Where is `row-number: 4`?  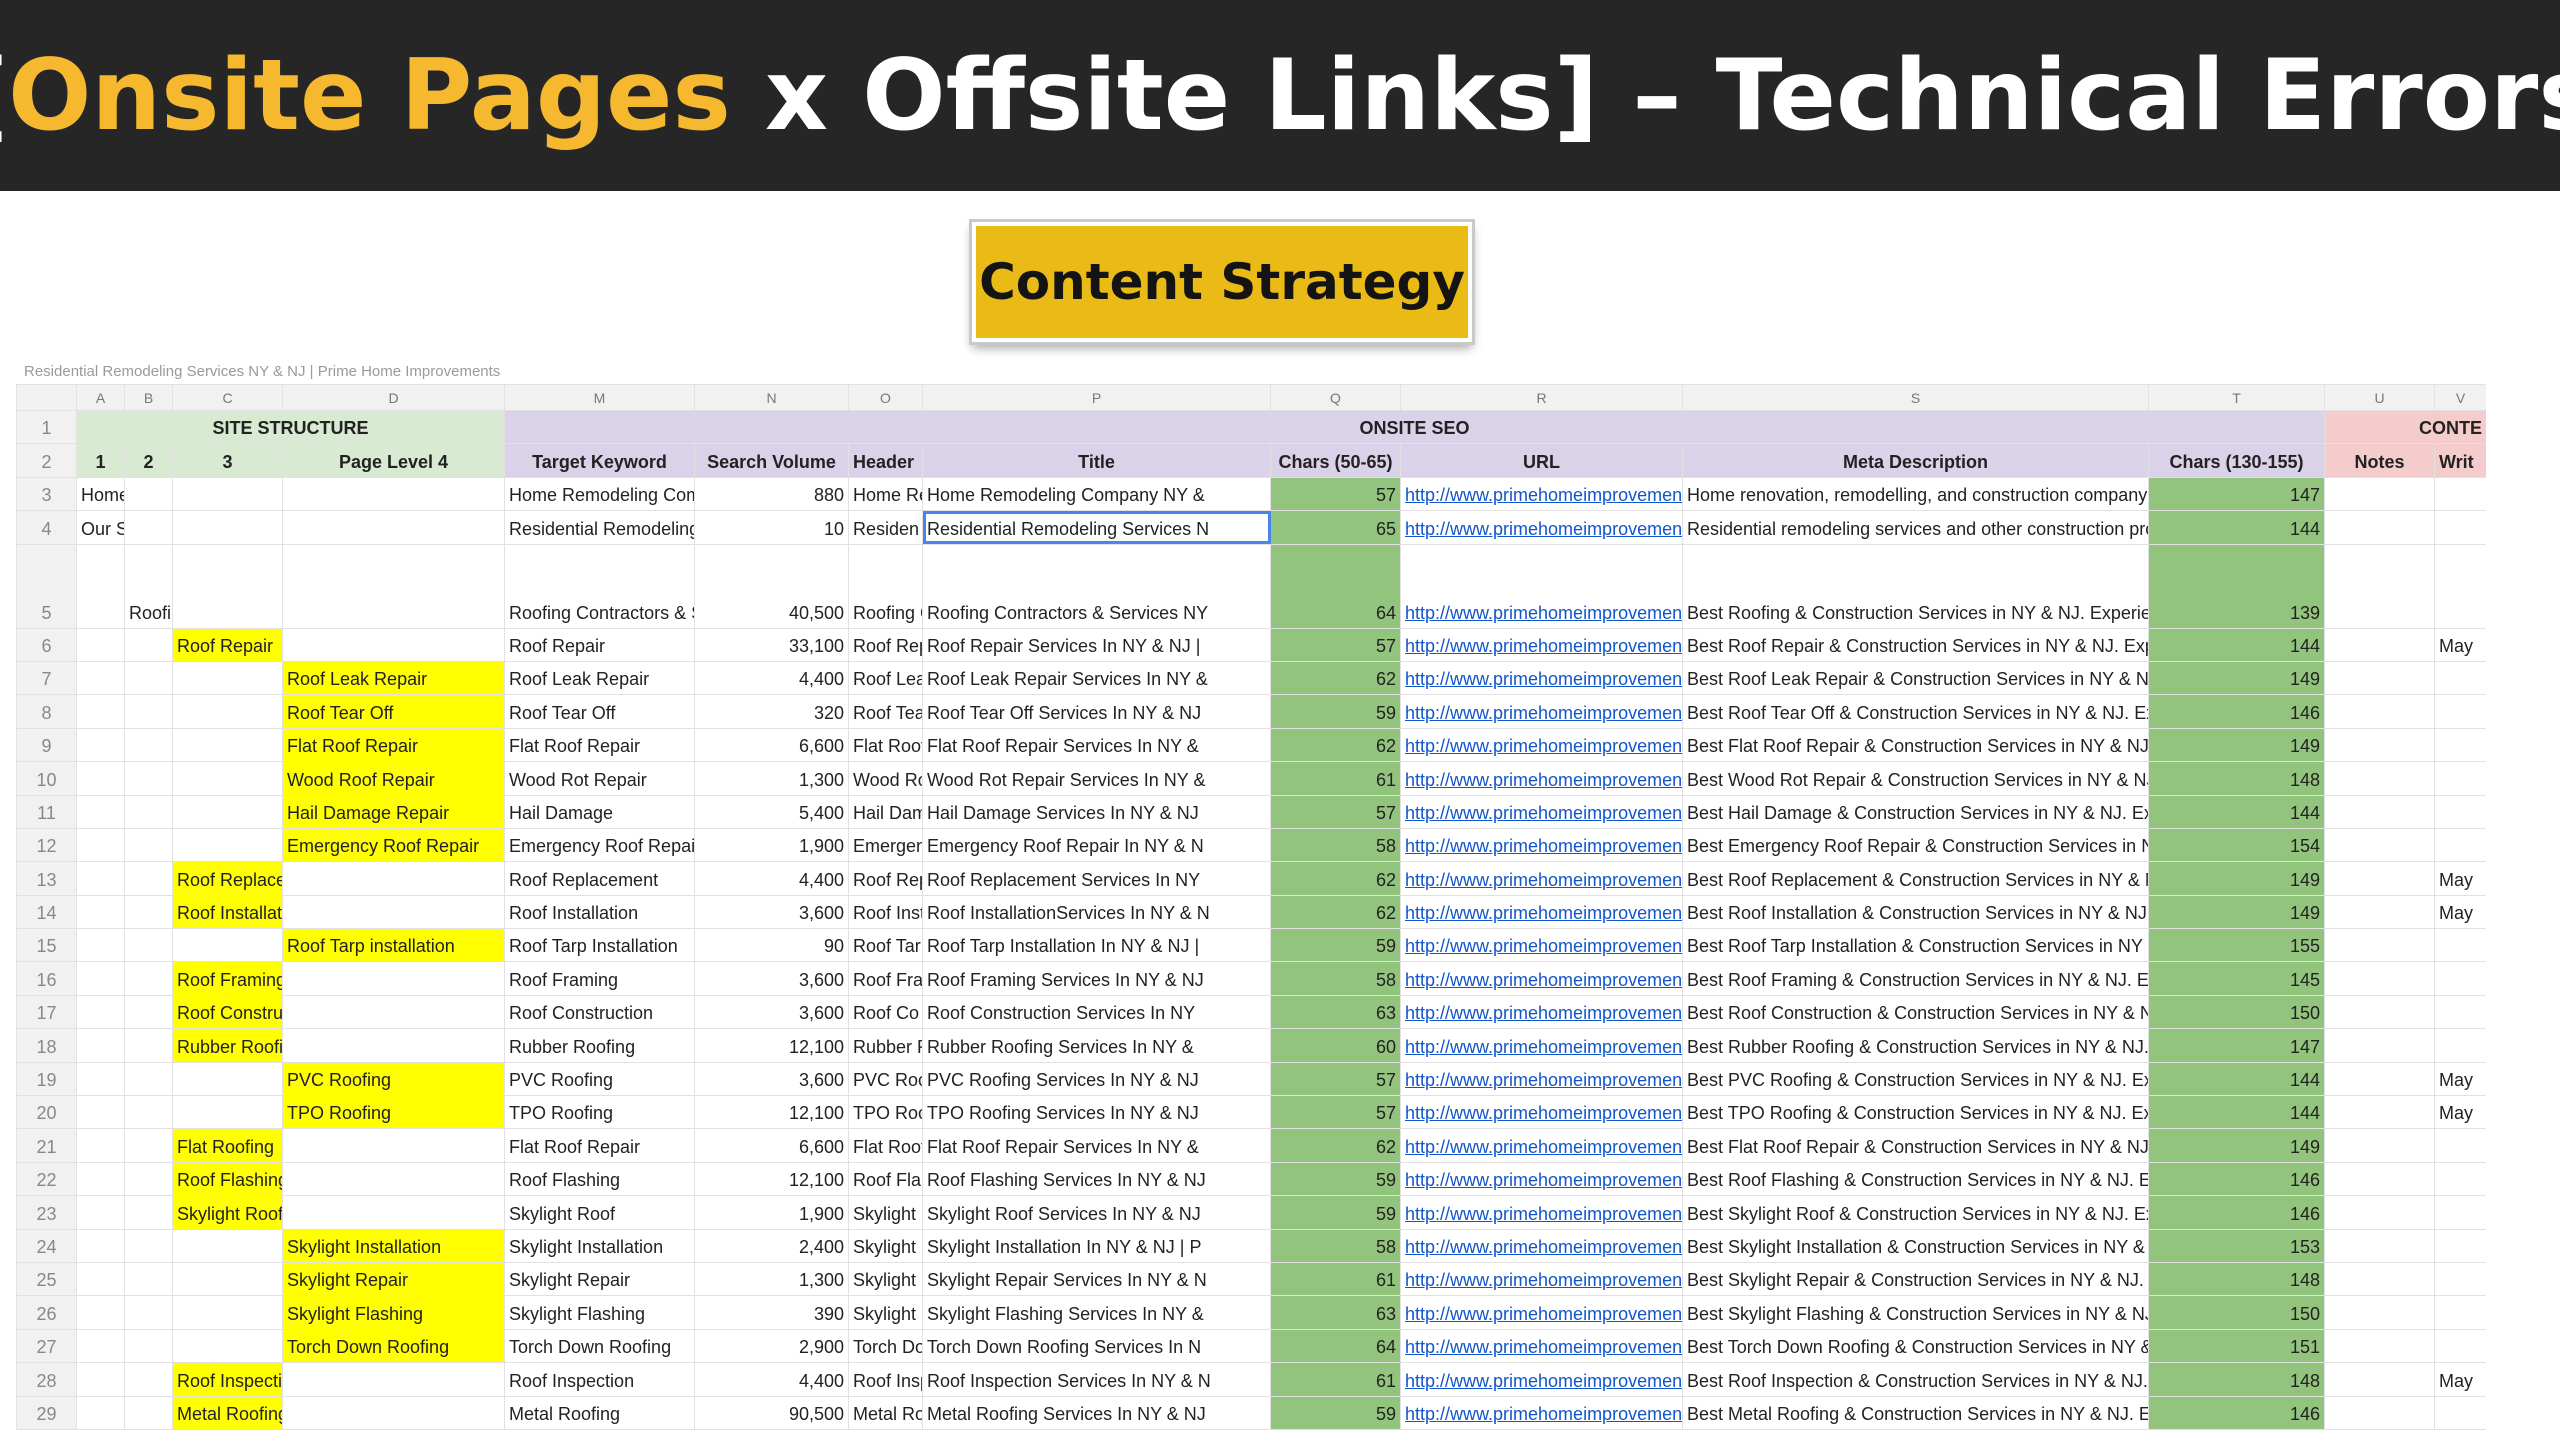
row-number: 4 is located at coordinates (46, 527).